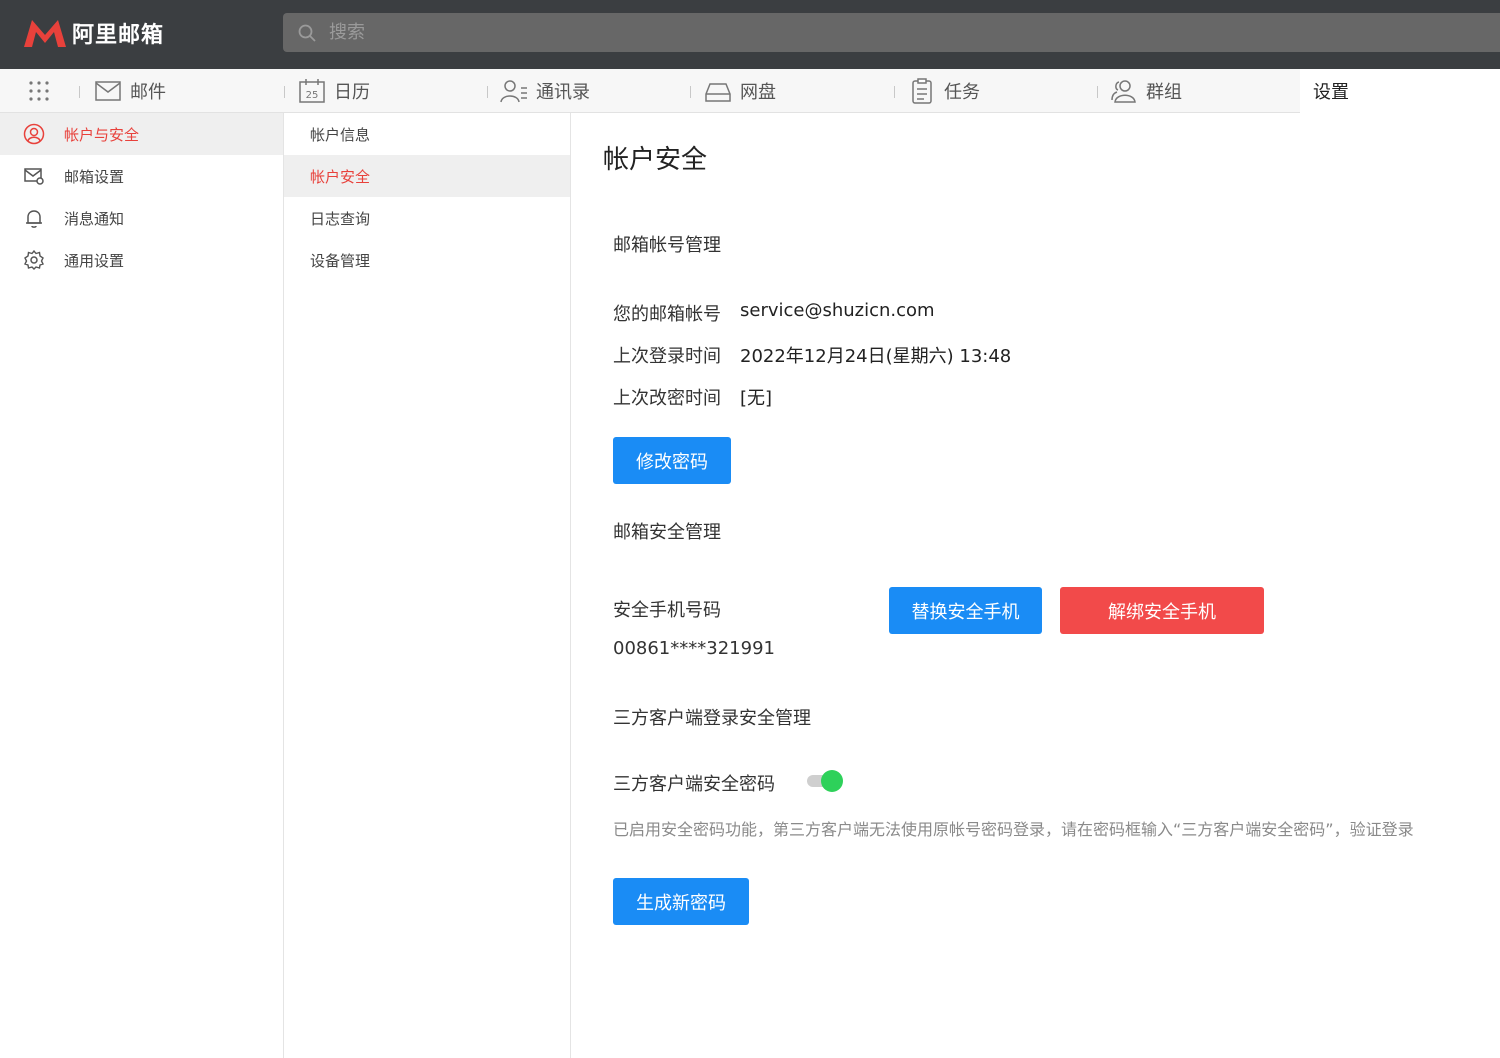  What do you see at coordinates (837, 310) in the screenshot?
I see `email-value: service@shuzicn.com` at bounding box center [837, 310].